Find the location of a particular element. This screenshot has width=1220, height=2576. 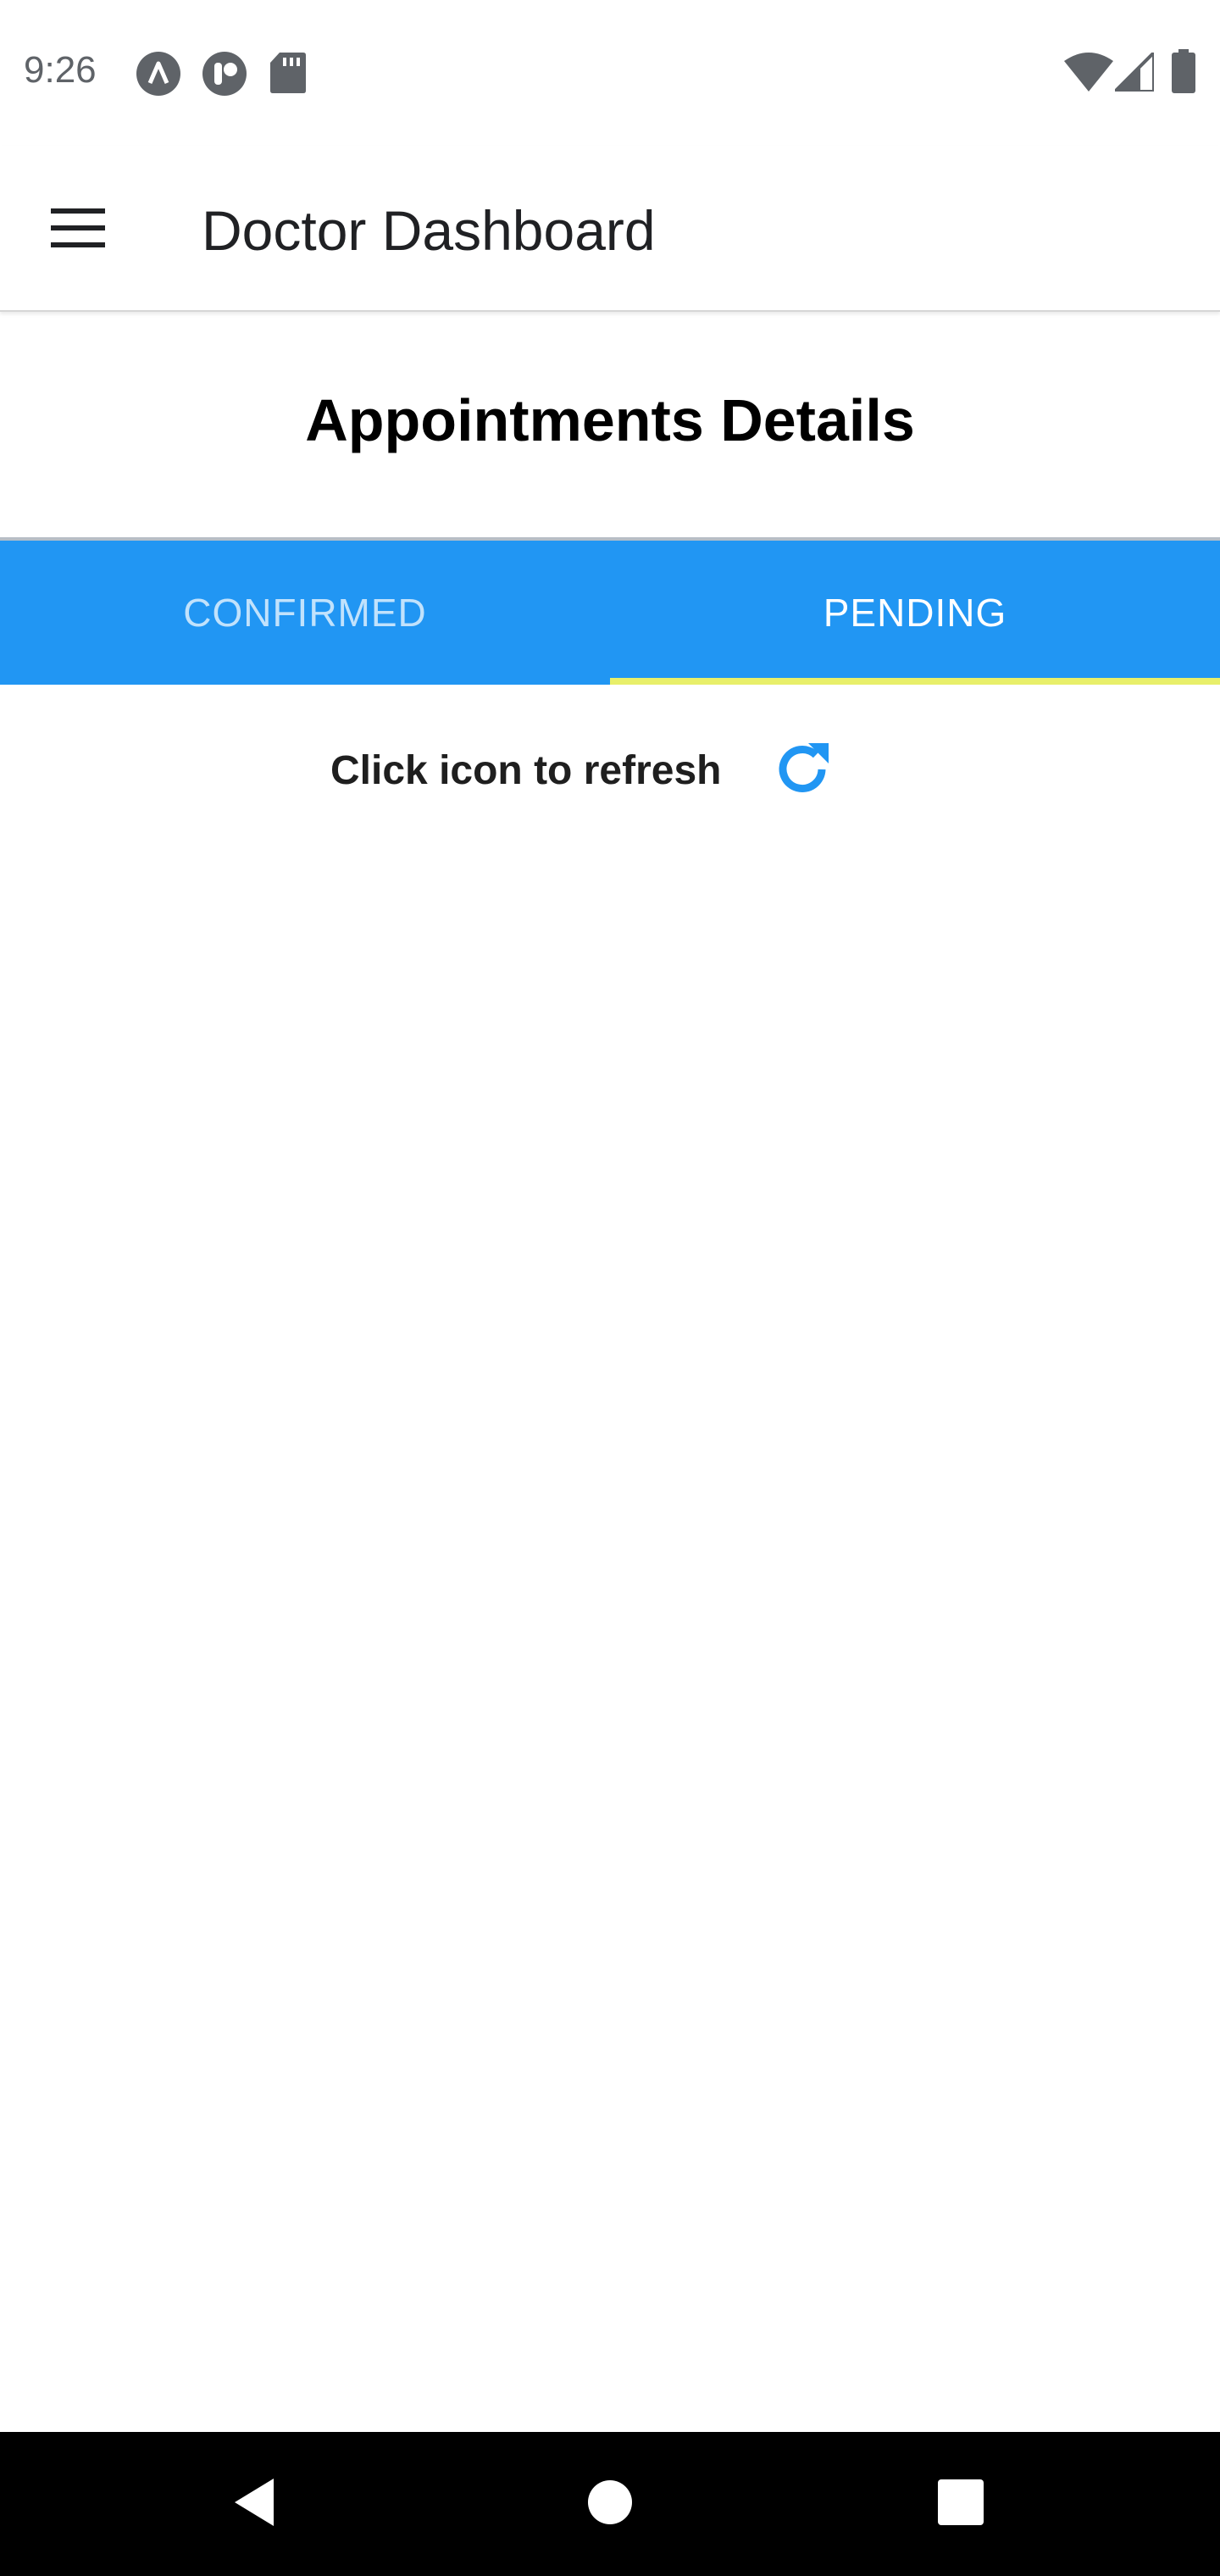

refresh-icon is located at coordinates (802, 771).